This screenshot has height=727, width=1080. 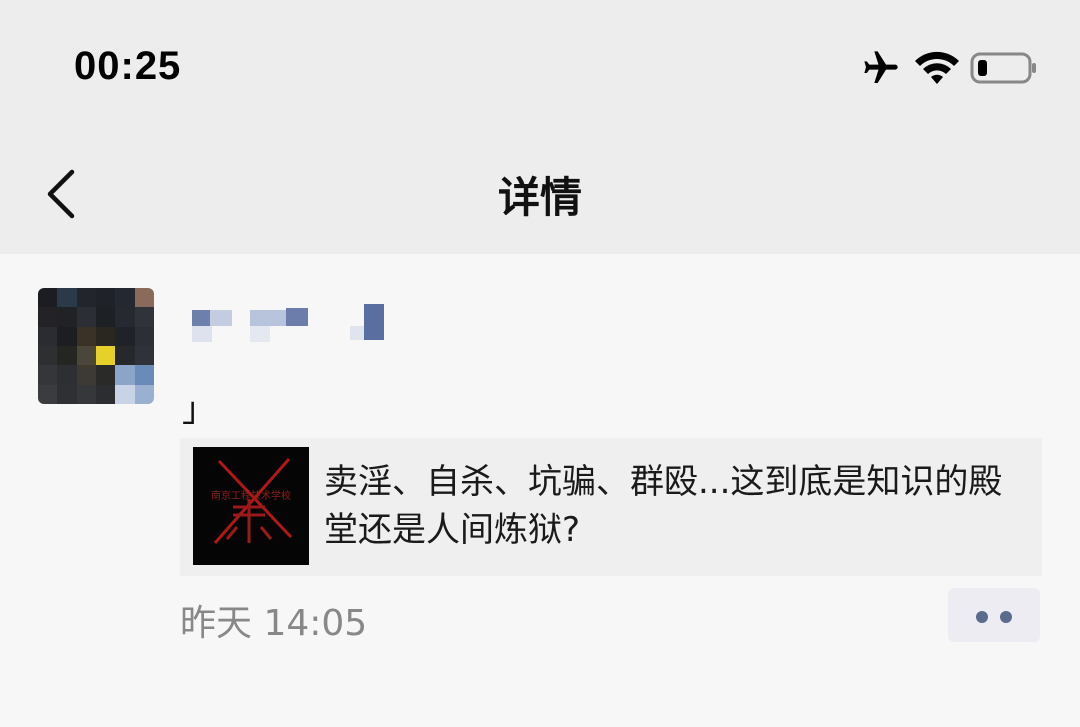 What do you see at coordinates (937, 70) in the screenshot?
I see `wifi-icon` at bounding box center [937, 70].